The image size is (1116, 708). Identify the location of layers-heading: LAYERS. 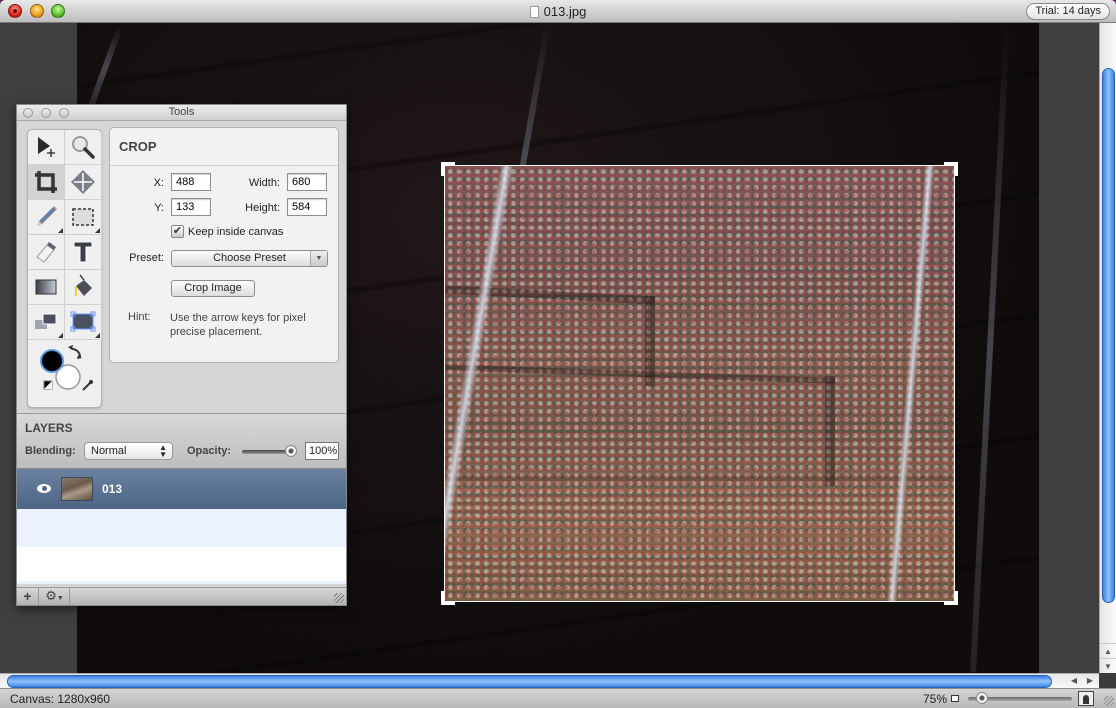
(49, 428).